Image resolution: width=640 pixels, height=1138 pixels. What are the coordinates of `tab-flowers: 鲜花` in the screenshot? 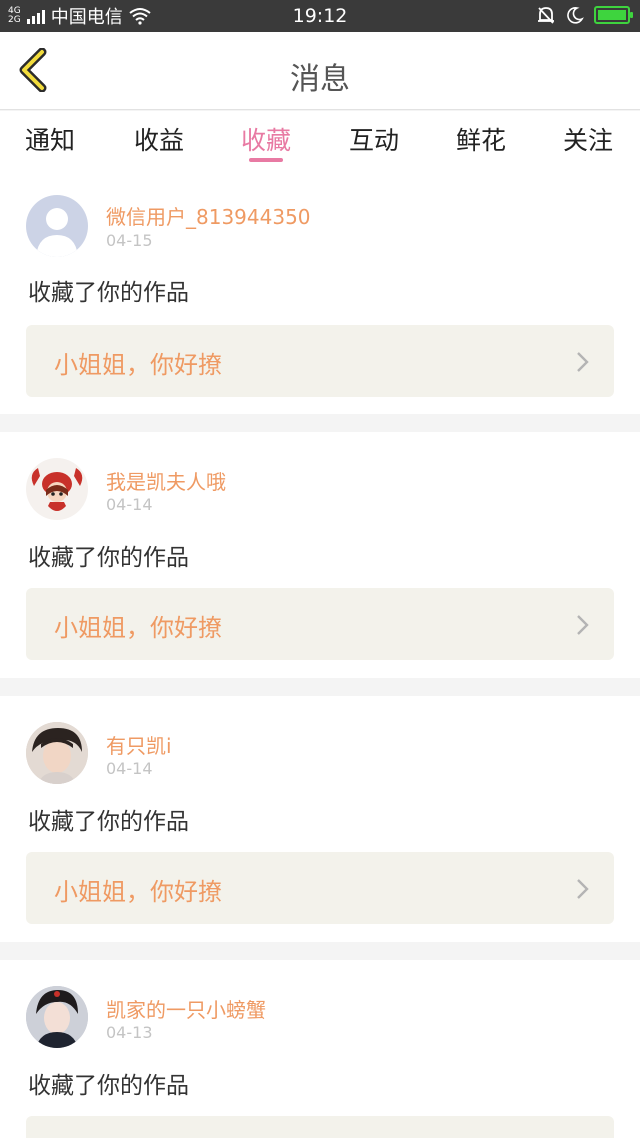 It's located at (481, 139).